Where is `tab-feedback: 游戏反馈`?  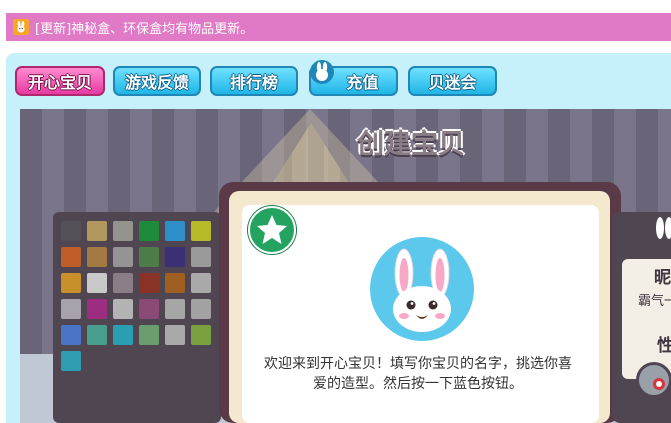 tab-feedback: 游戏反馈 is located at coordinates (157, 81).